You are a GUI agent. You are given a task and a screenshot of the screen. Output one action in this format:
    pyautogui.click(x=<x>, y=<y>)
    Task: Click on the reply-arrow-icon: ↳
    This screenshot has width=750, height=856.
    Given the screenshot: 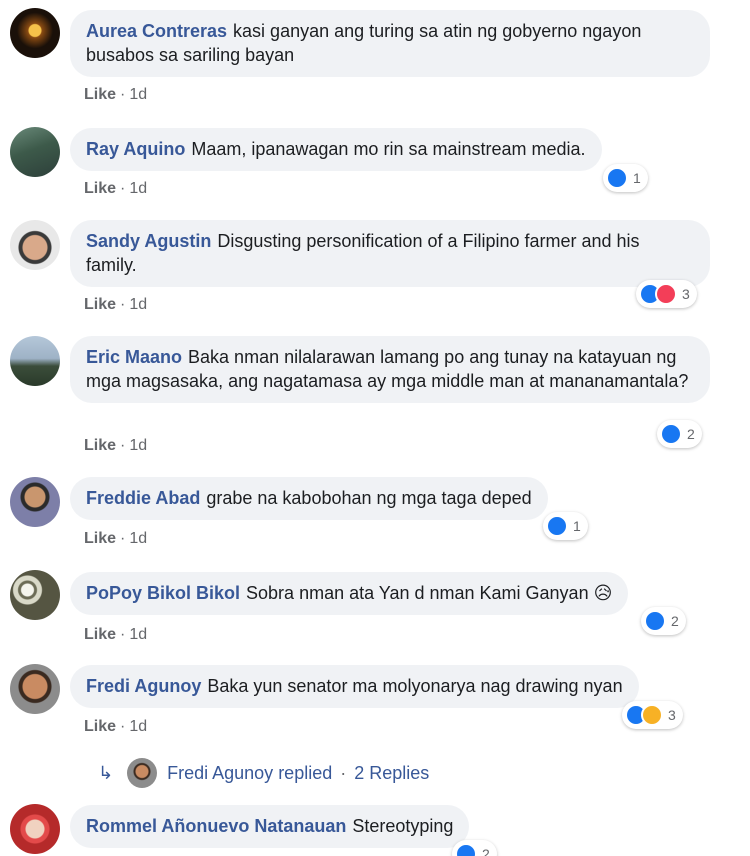 What is the action you would take?
    pyautogui.click(x=106, y=772)
    